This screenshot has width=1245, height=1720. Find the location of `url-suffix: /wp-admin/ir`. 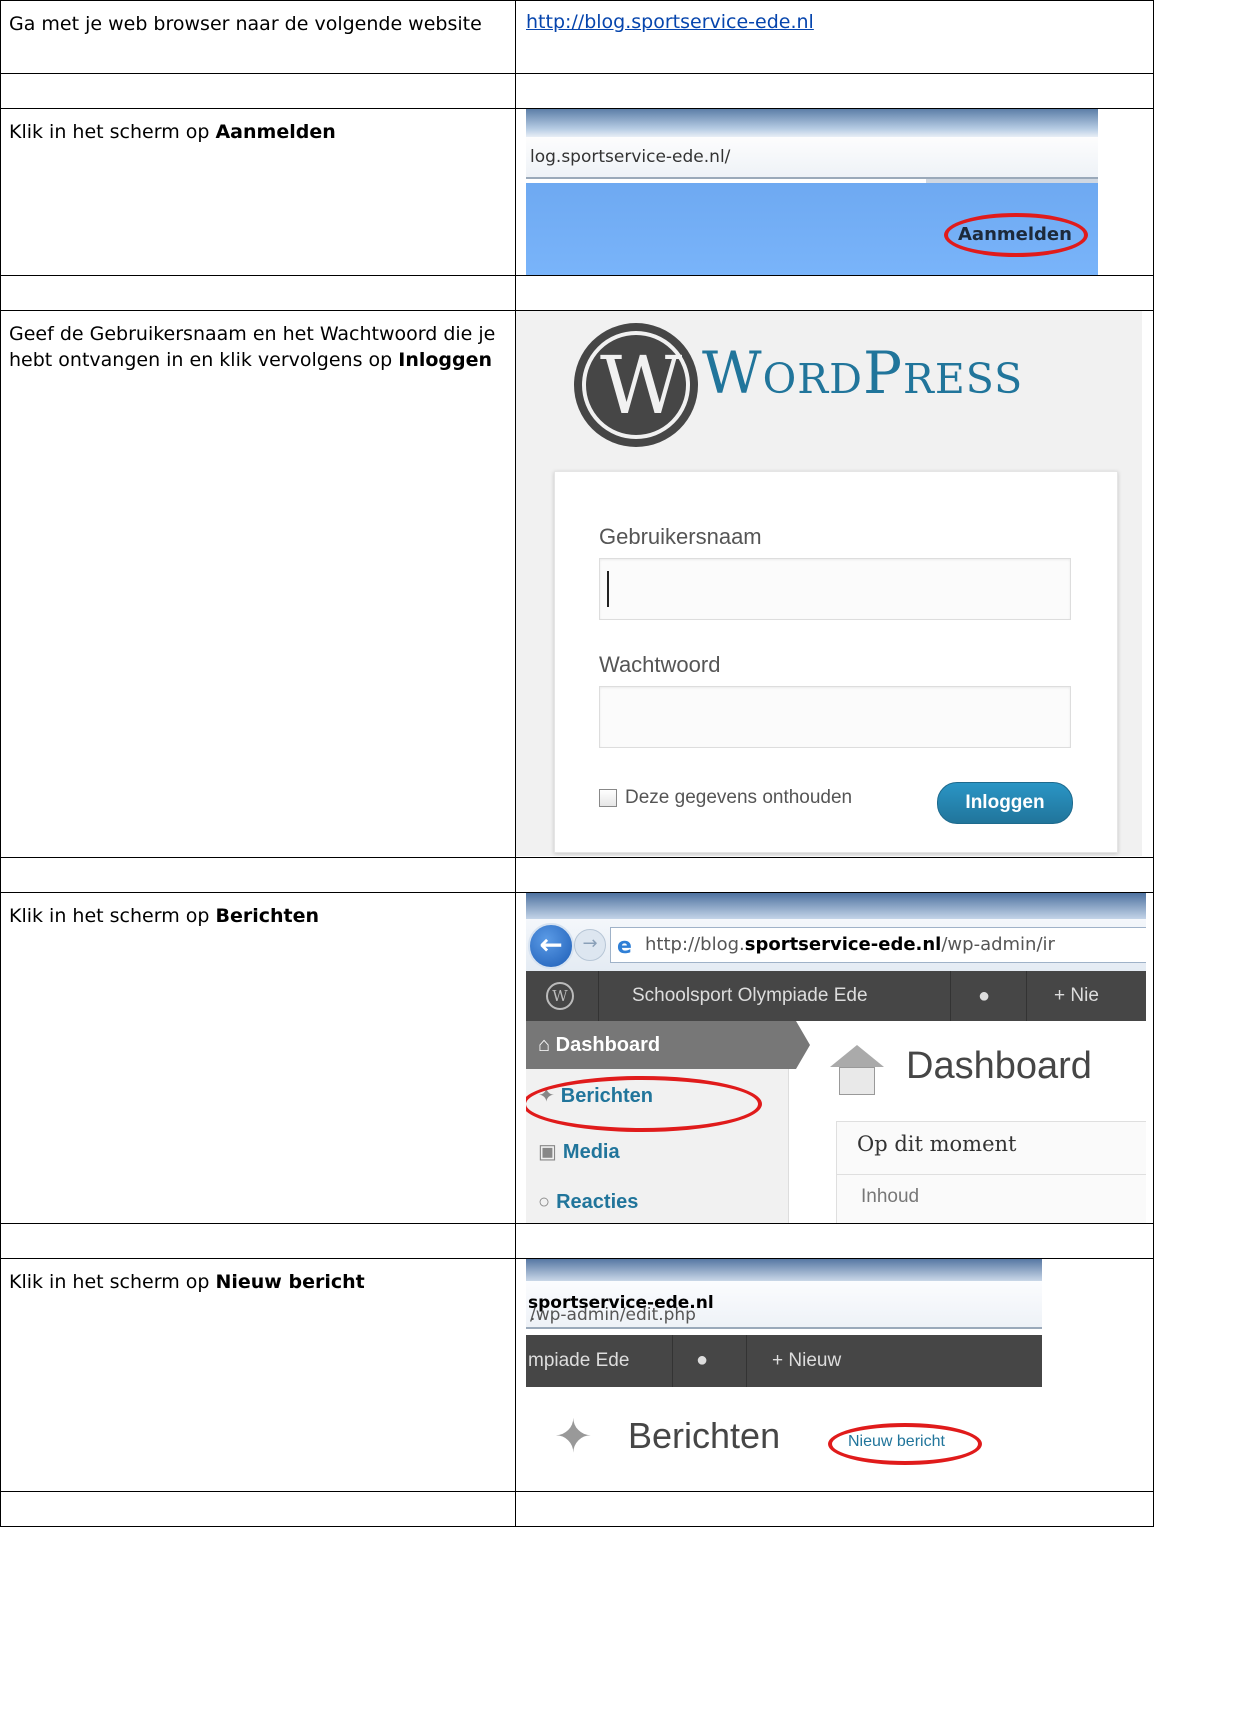

url-suffix: /wp-admin/ir is located at coordinates (998, 944).